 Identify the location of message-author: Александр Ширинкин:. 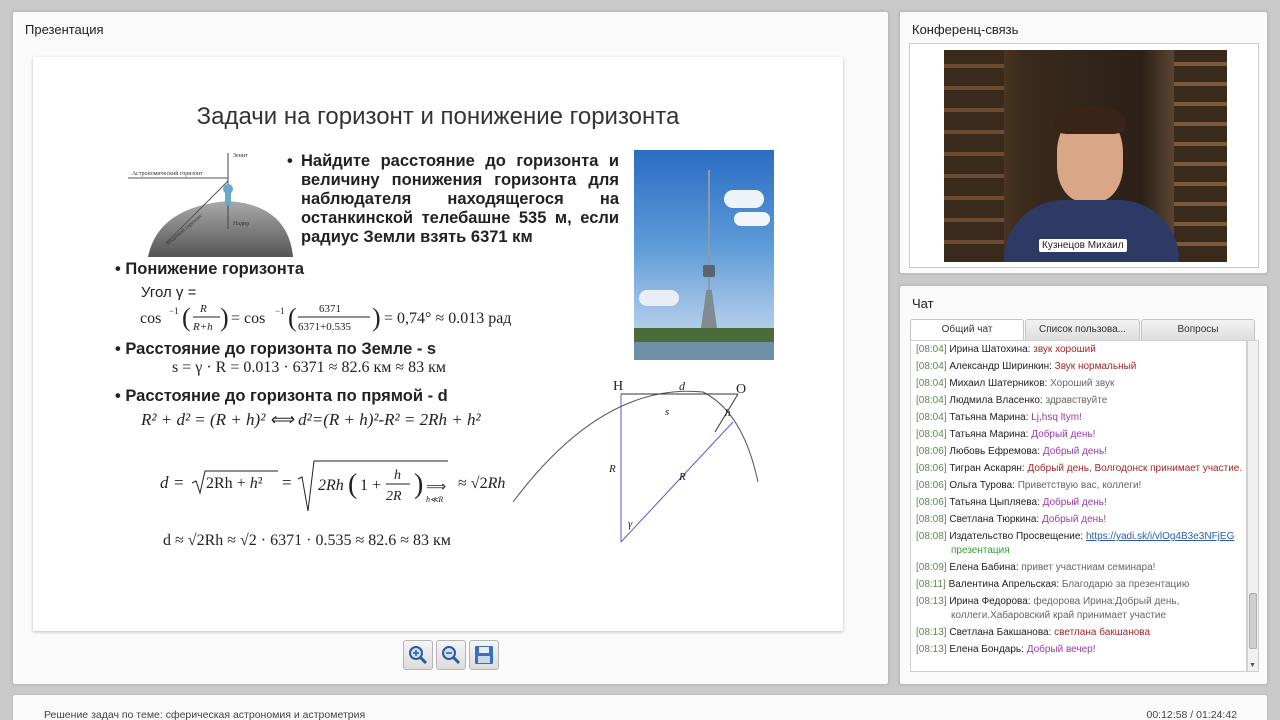
(1000, 366).